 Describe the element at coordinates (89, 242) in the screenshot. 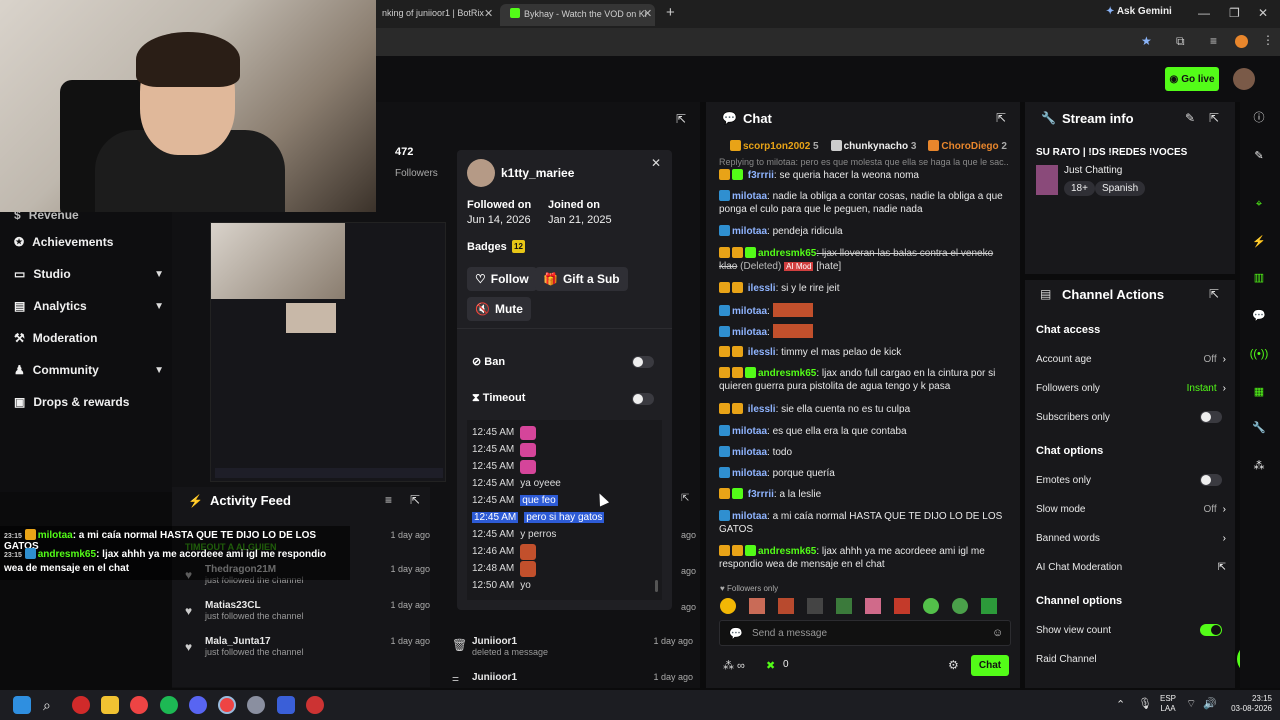

I see `sidebar-item-achievements: ✪ Achievements` at that location.